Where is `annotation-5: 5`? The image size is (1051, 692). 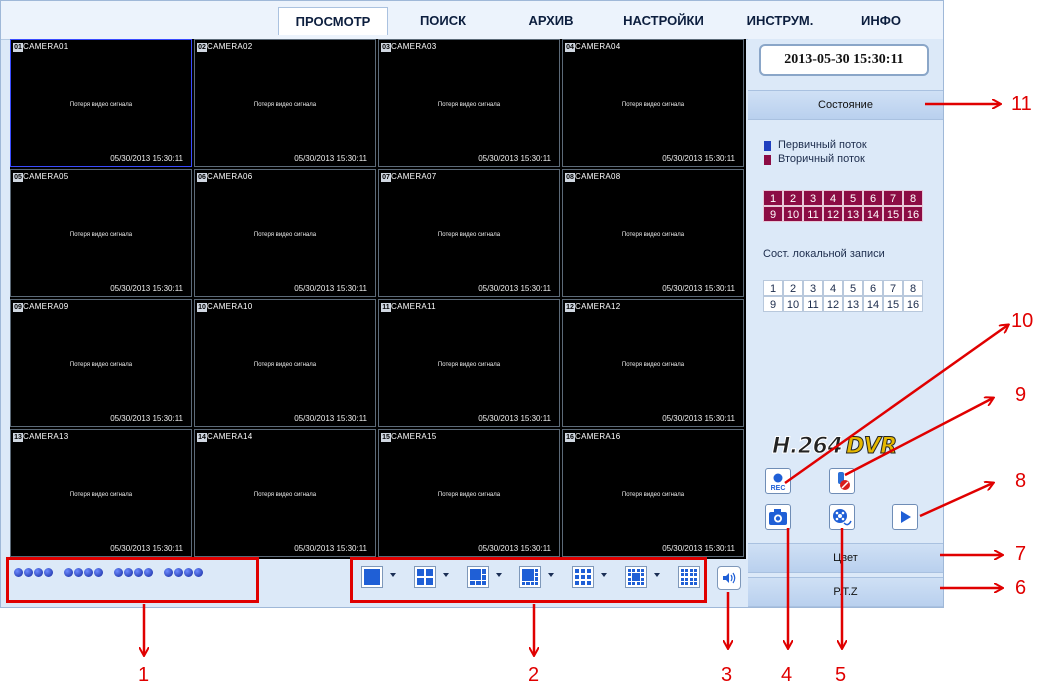 annotation-5: 5 is located at coordinates (841, 675).